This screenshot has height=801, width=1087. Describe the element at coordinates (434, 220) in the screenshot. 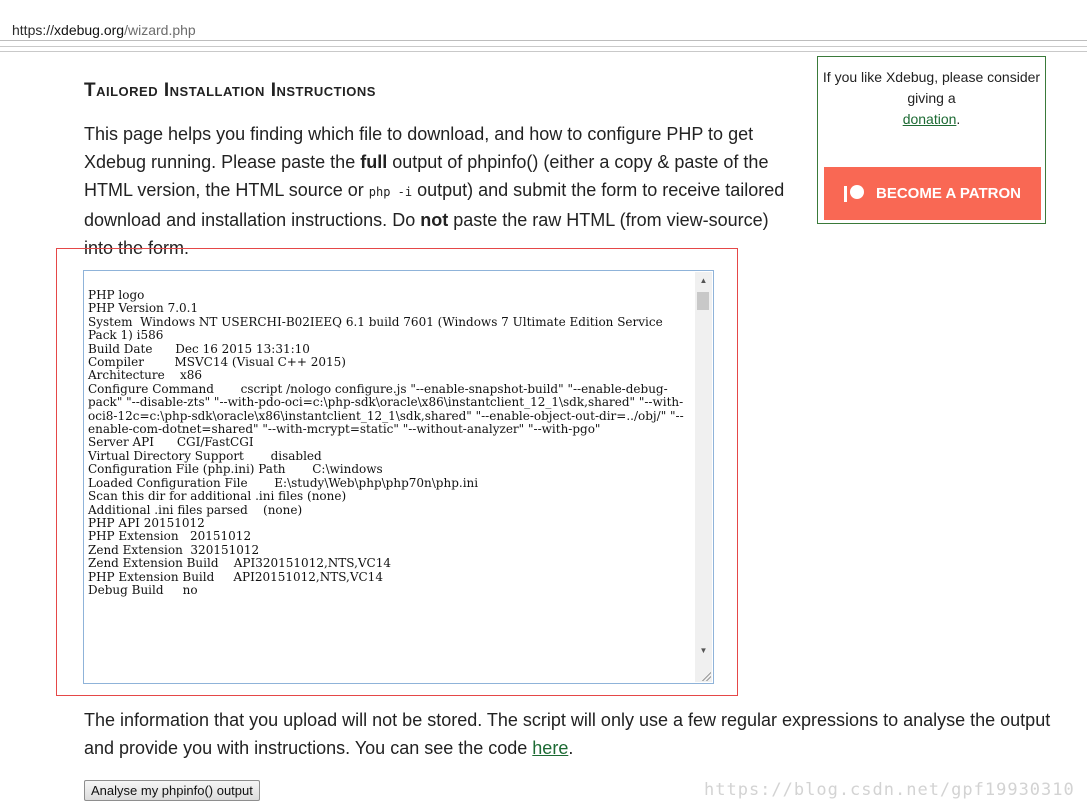

I see `intro-bold-not: not` at that location.